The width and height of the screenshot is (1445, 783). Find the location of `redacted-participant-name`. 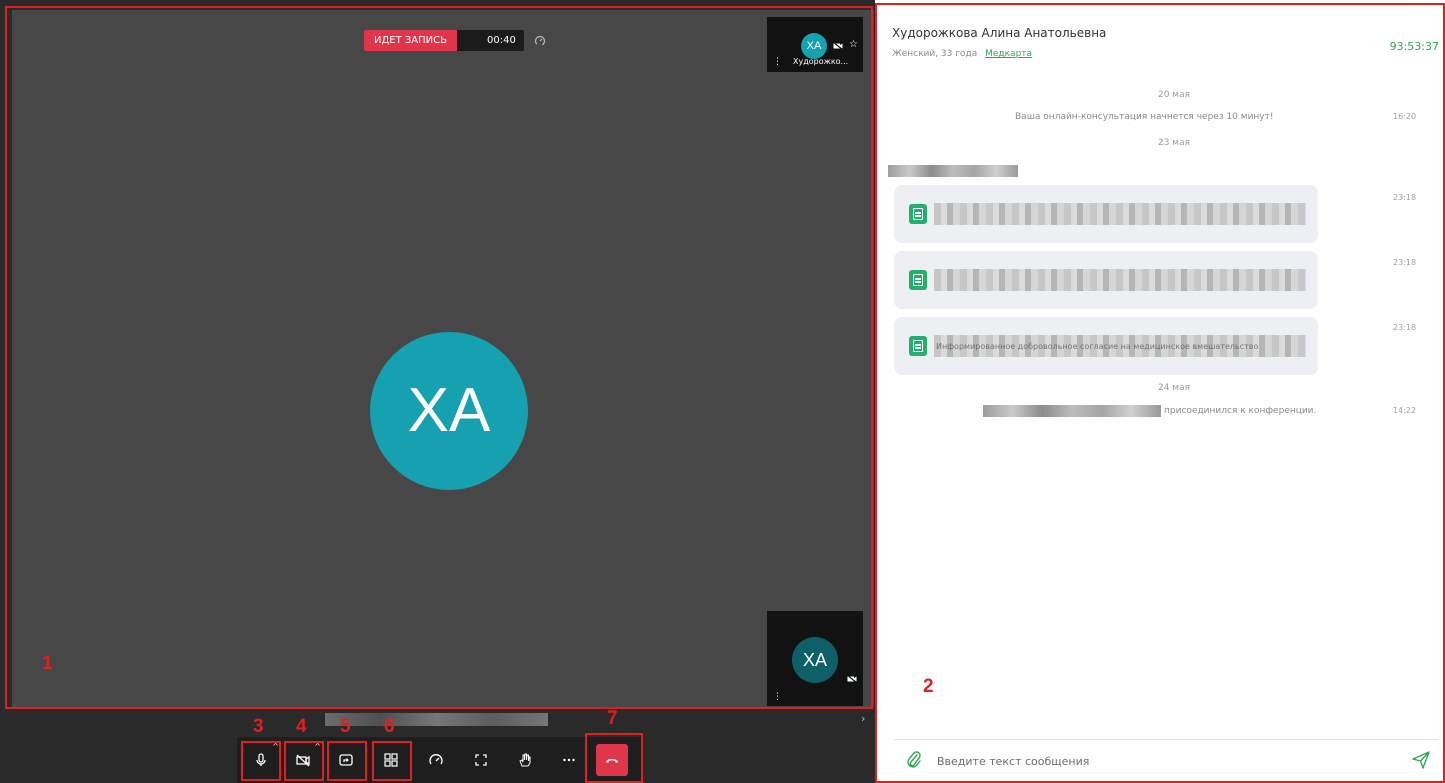

redacted-participant-name is located at coordinates (1072, 411).